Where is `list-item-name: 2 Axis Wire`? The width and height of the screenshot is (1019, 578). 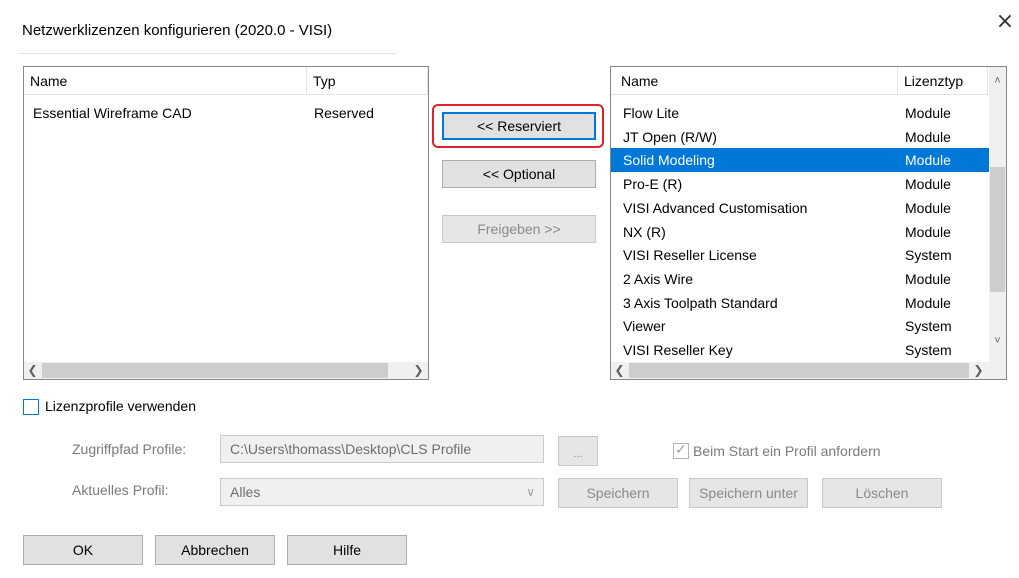 list-item-name: 2 Axis Wire is located at coordinates (658, 278).